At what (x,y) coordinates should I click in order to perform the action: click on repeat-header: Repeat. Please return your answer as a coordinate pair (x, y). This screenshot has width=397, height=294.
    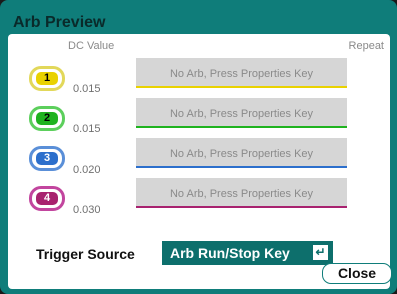
    Looking at the image, I should click on (366, 46).